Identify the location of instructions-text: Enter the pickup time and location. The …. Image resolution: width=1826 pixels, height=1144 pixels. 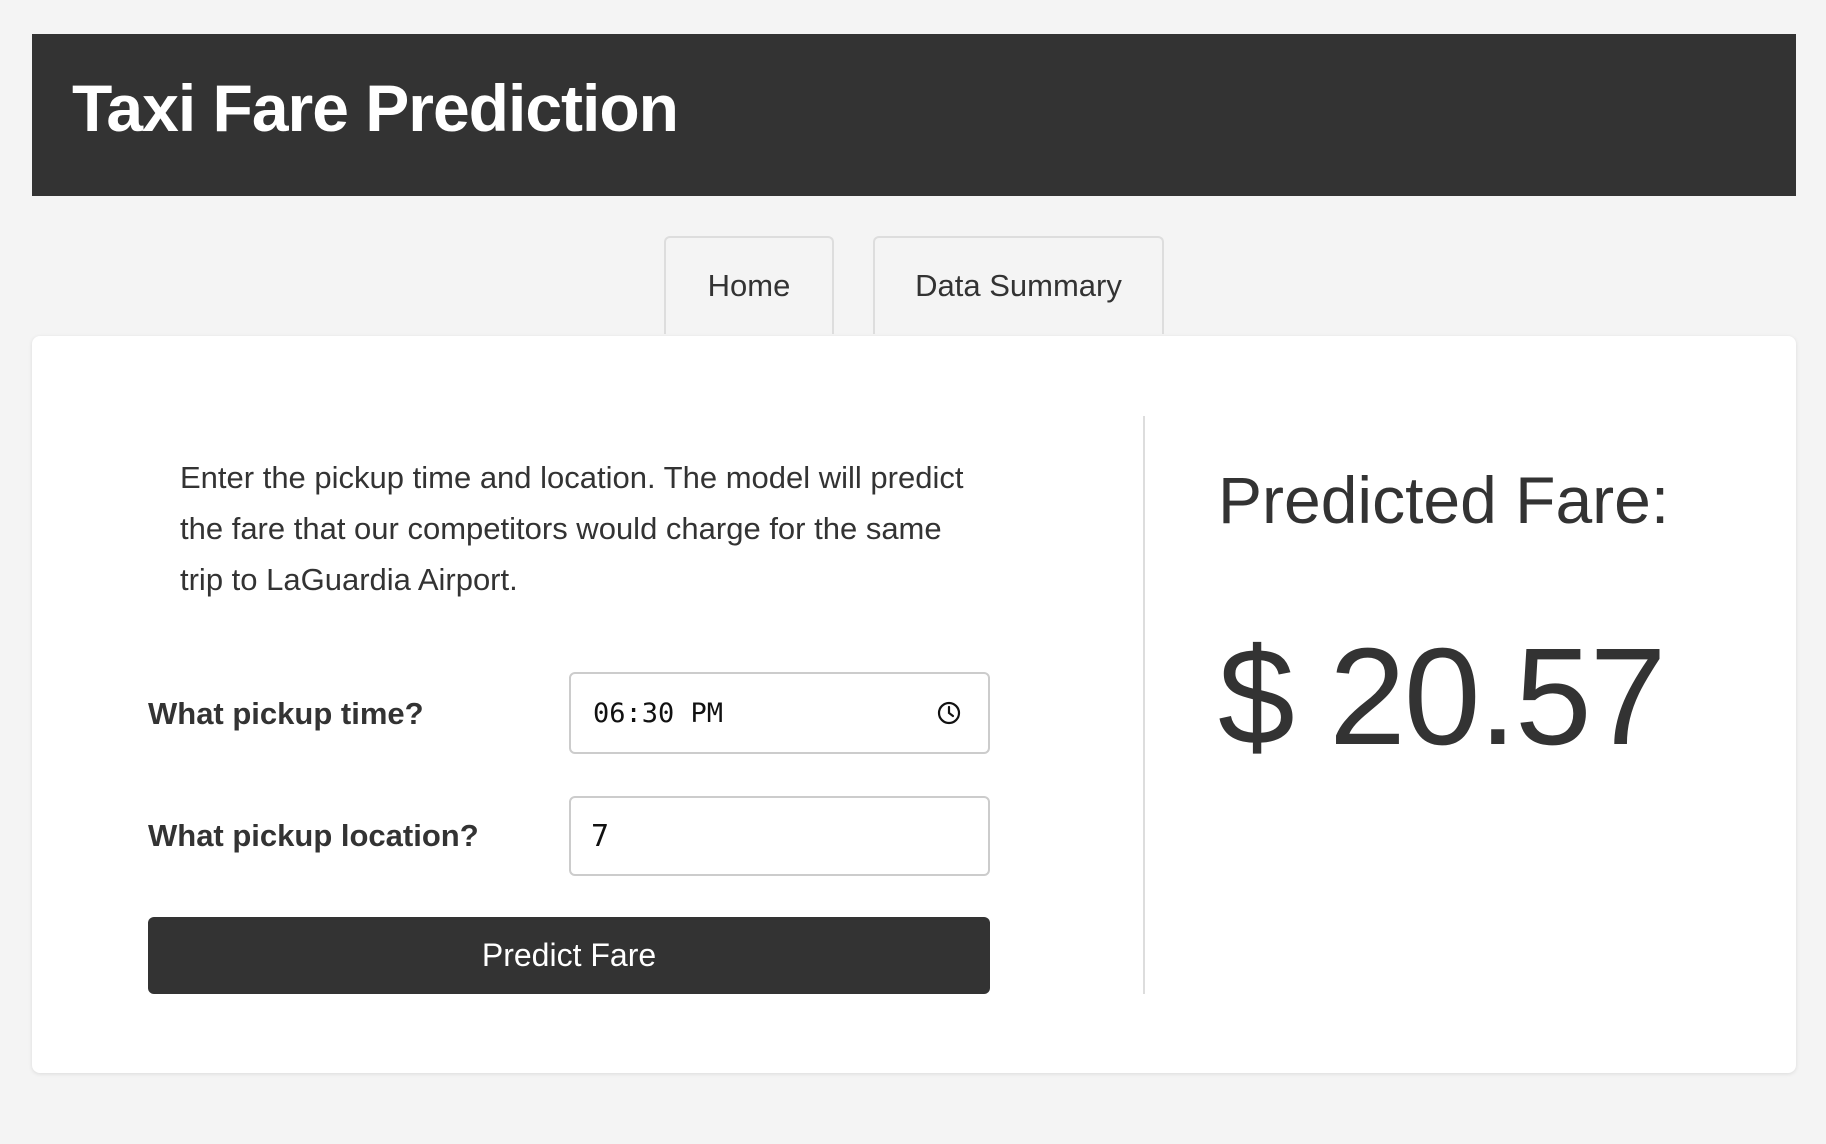
(572, 528).